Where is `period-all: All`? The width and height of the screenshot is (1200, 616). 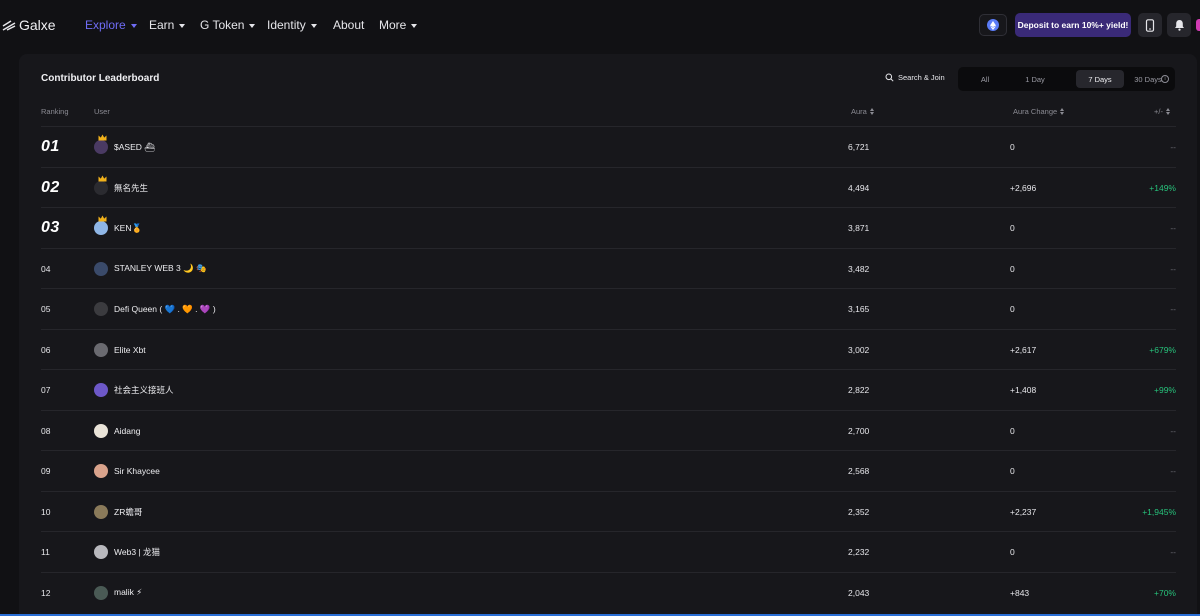
period-all: All is located at coordinates (985, 79).